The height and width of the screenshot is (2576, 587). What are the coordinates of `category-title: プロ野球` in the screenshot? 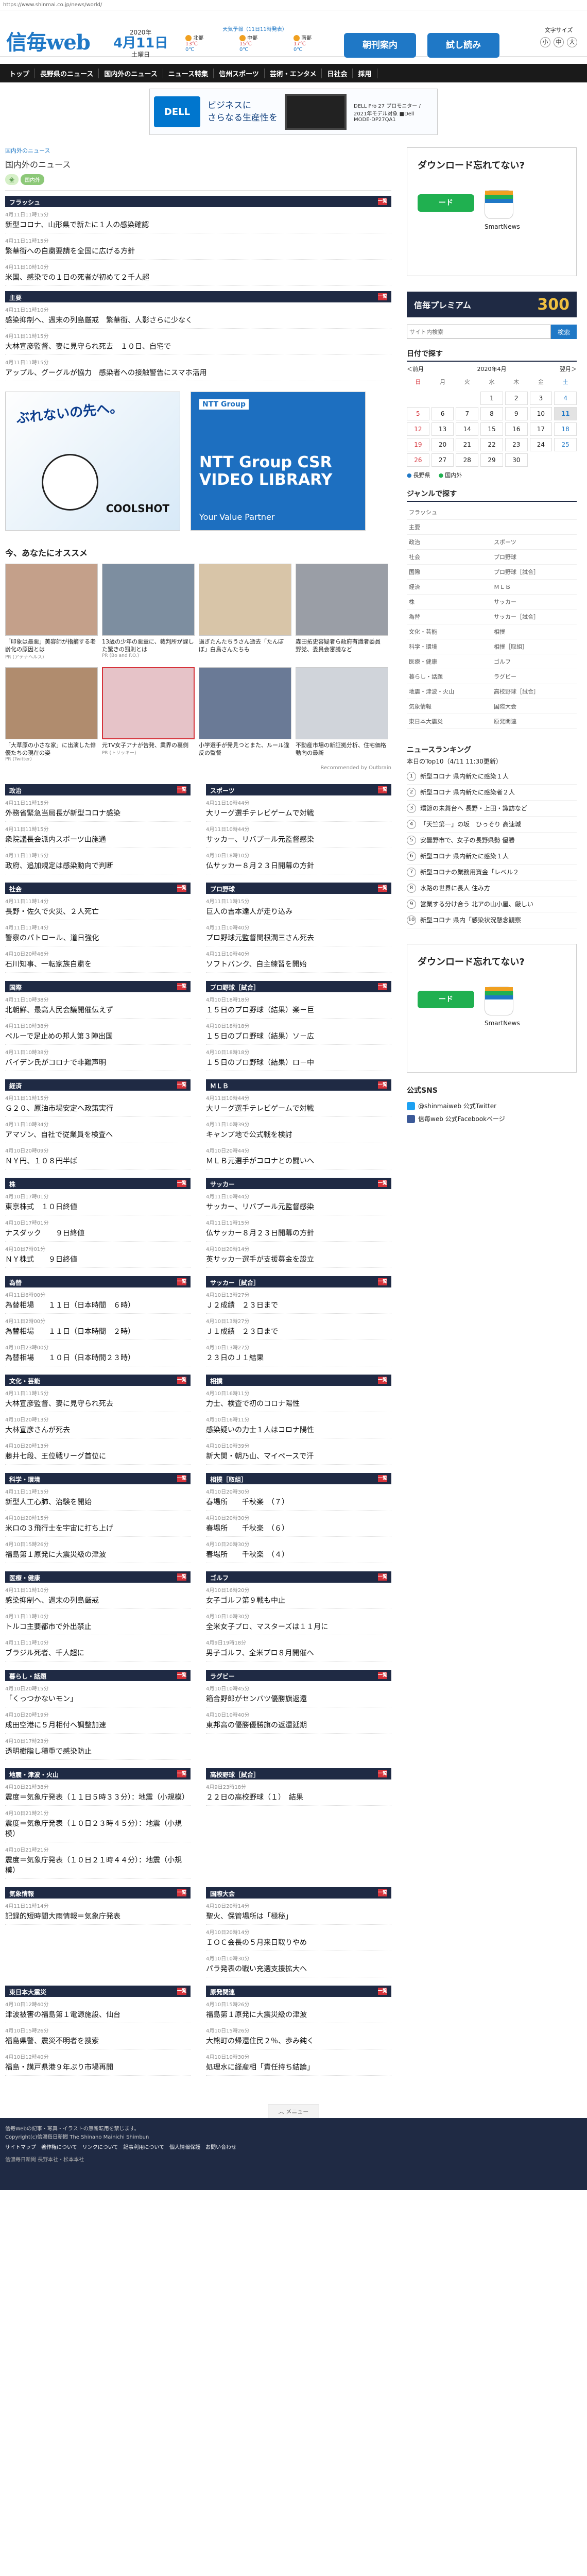 It's located at (222, 889).